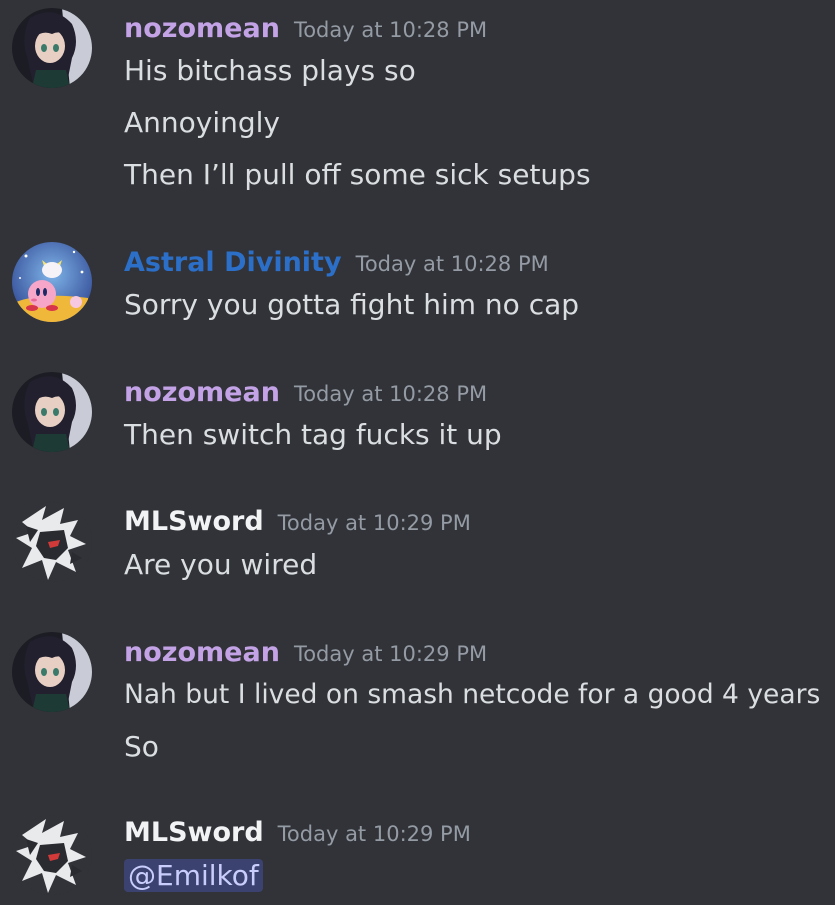 This screenshot has height=905, width=835. What do you see at coordinates (221, 564) in the screenshot?
I see `message-text: Are you wired` at bounding box center [221, 564].